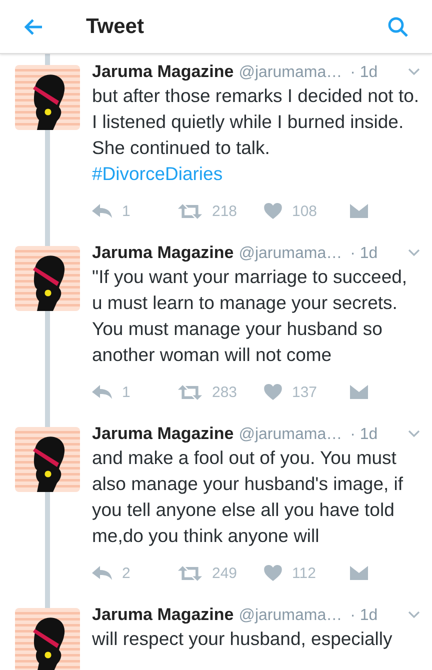 This screenshot has height=670, width=432. I want to click on search-icon, so click(398, 26).